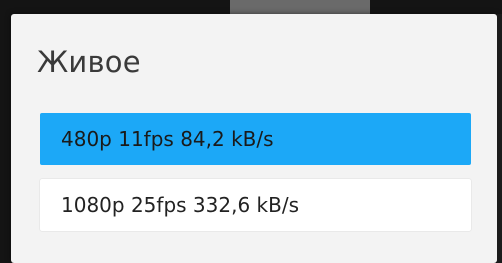 The image size is (502, 263). I want to click on backdrop-strip, so click(300, 7).